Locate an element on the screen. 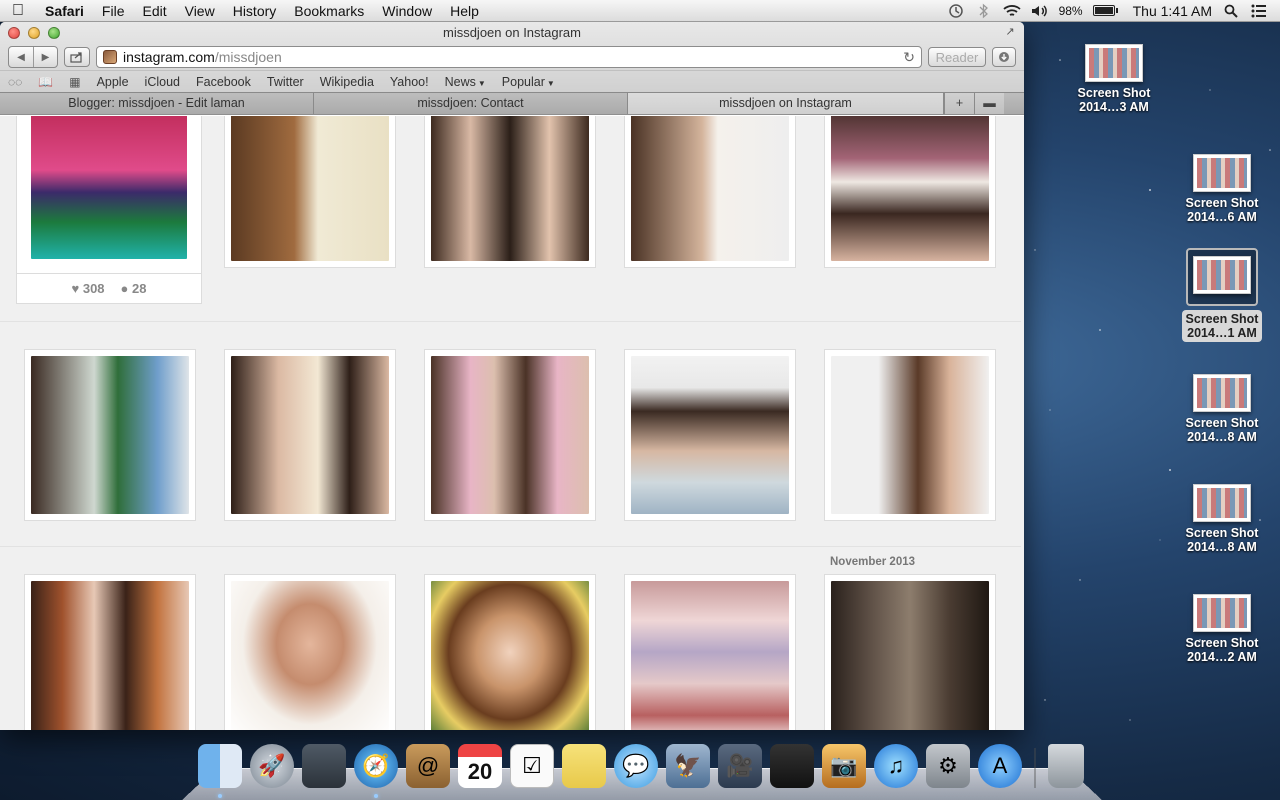  notes-icon is located at coordinates (584, 766).